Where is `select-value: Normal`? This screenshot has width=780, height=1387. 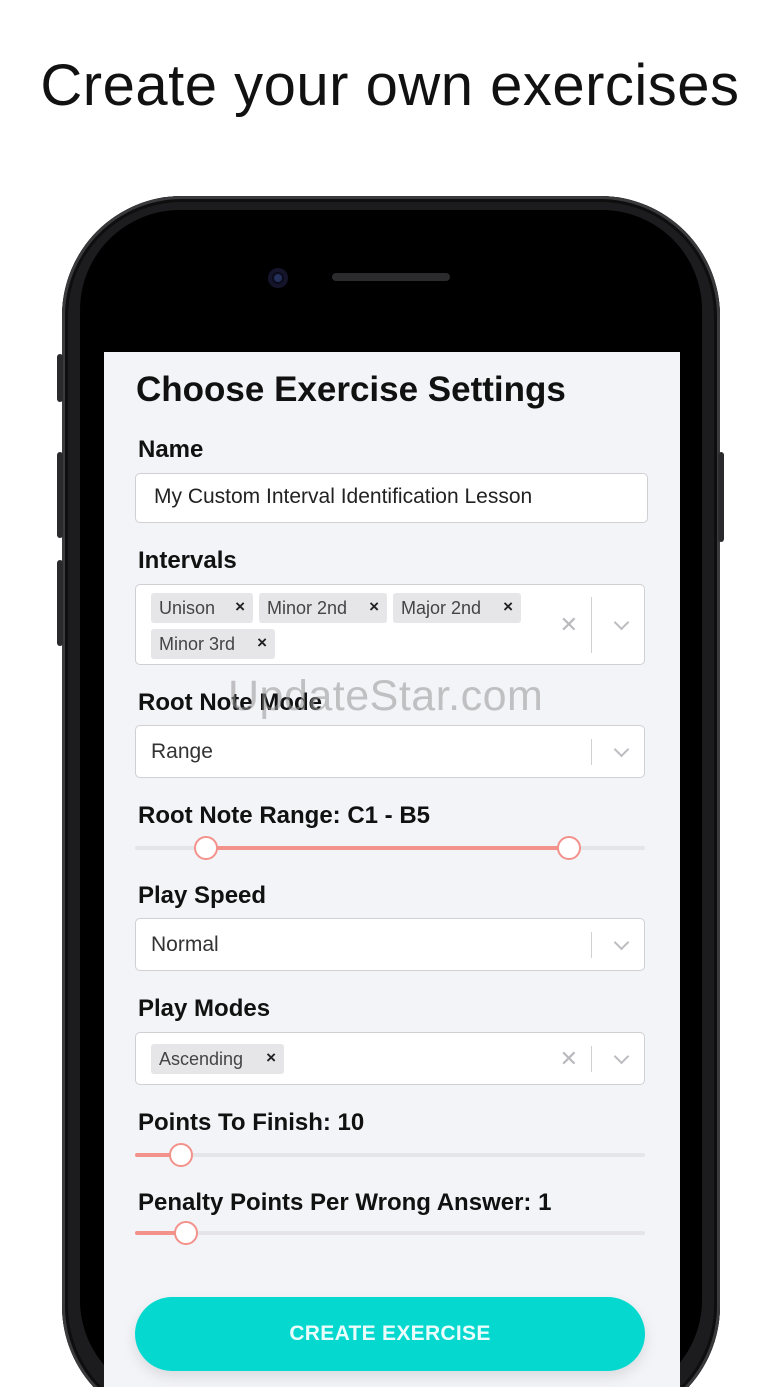 select-value: Normal is located at coordinates (185, 944).